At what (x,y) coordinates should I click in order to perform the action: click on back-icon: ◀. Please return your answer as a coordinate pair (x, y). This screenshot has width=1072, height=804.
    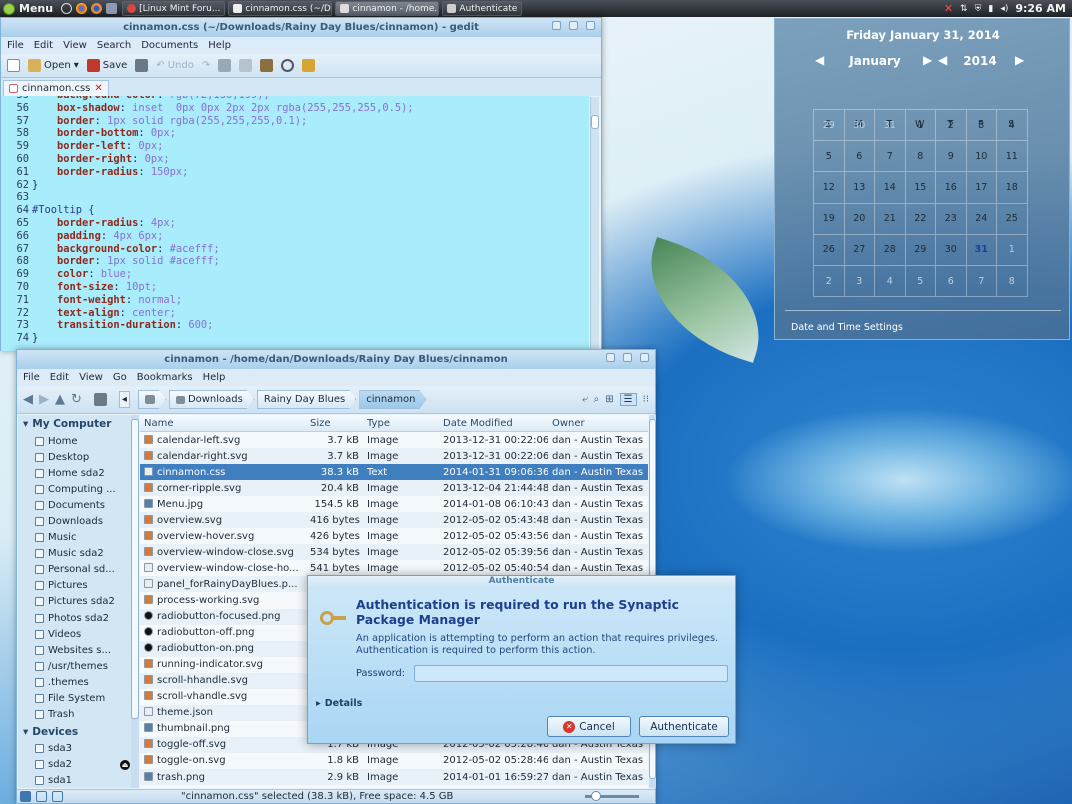
    Looking at the image, I should click on (28, 399).